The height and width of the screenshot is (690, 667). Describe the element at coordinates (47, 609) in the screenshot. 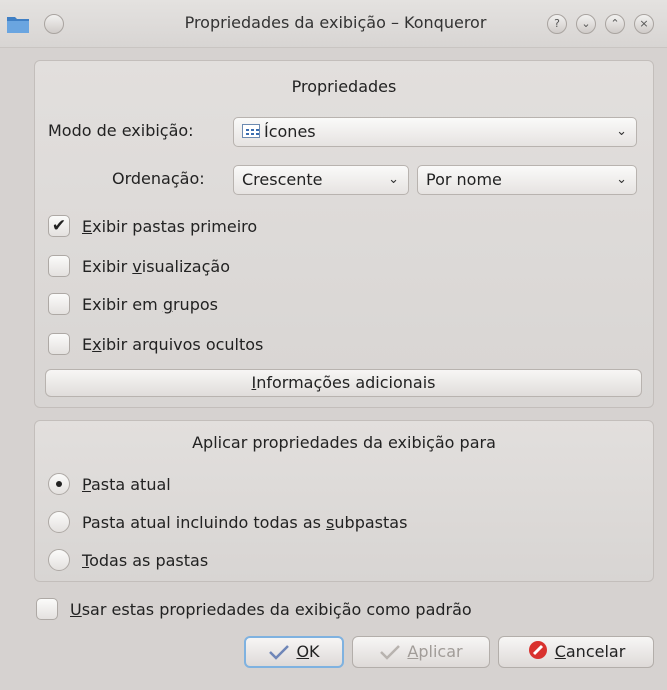

I see `use-as-default-checkbox` at that location.